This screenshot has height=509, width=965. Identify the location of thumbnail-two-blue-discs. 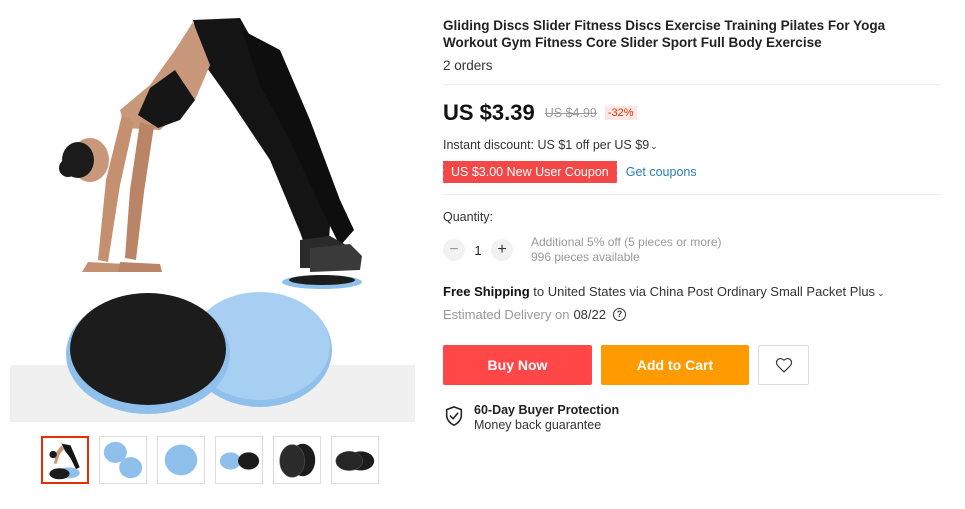
(123, 460).